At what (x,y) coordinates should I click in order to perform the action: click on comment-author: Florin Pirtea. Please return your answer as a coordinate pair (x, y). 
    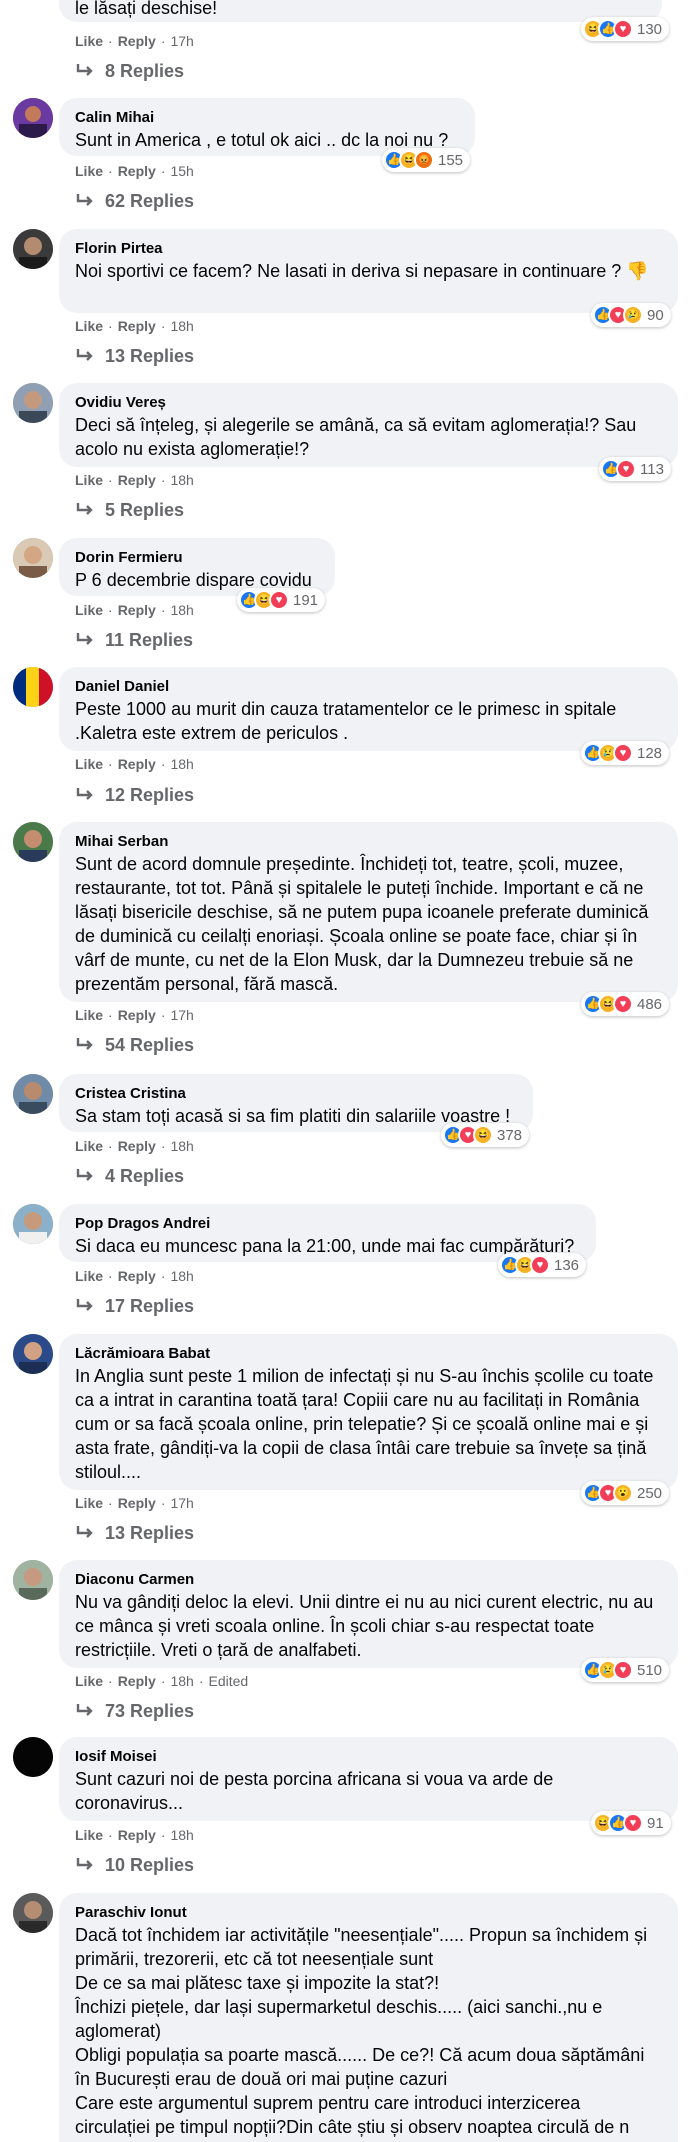
    Looking at the image, I should click on (369, 249).